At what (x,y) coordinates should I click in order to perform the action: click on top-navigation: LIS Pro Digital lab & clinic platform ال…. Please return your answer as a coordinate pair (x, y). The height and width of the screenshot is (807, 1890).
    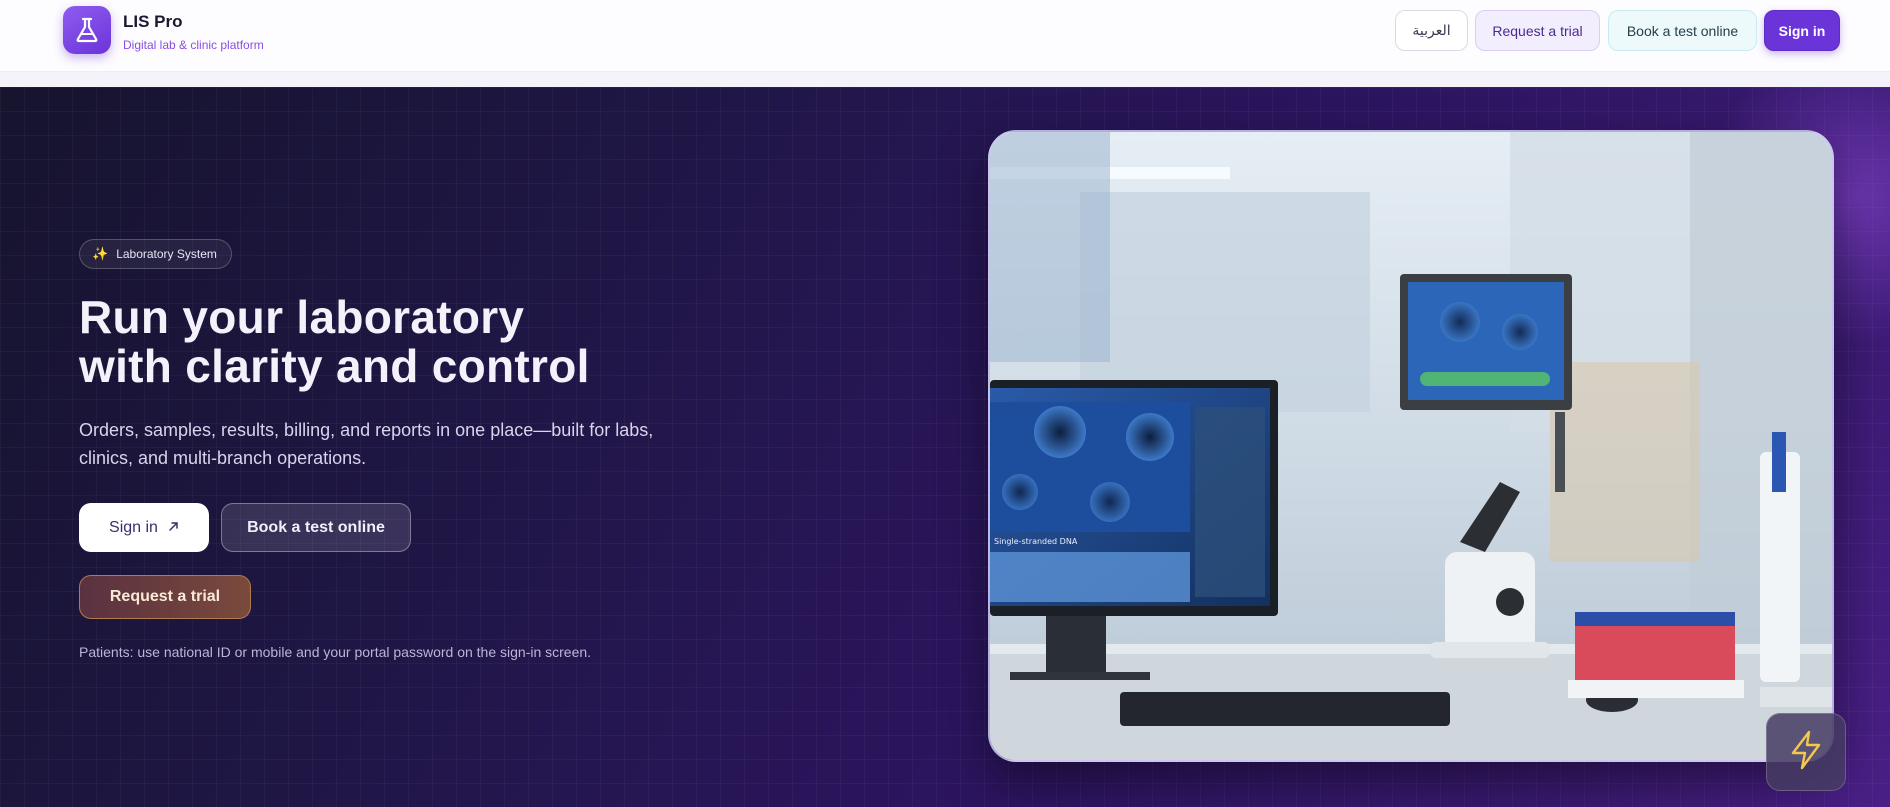
    Looking at the image, I should click on (945, 36).